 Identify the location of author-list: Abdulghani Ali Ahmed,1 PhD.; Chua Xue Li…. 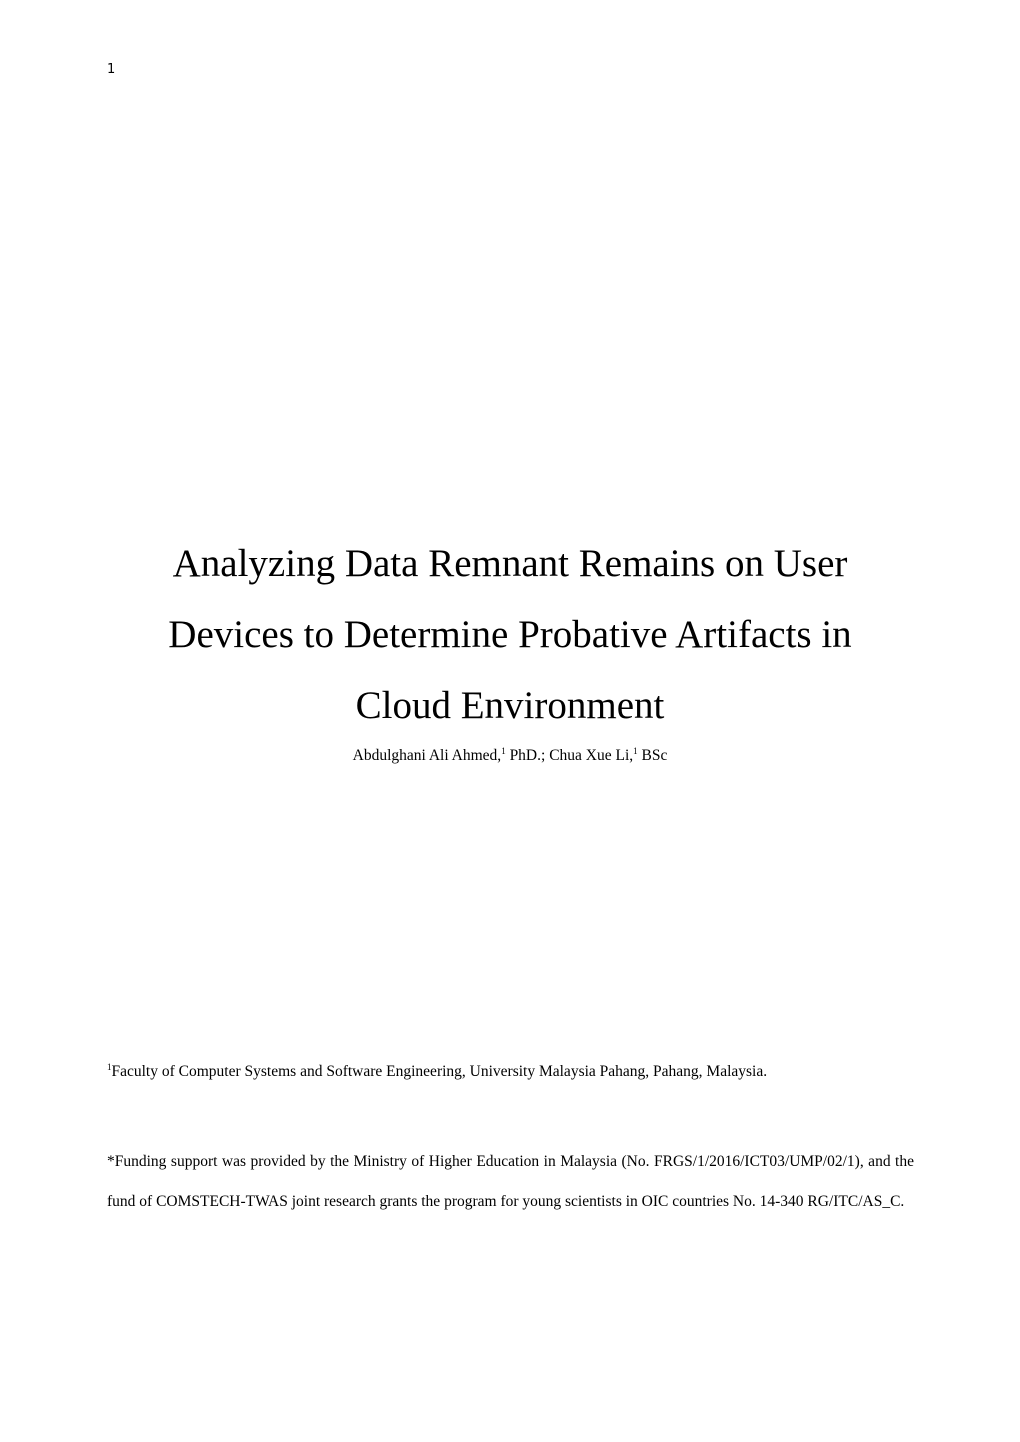
(510, 755).